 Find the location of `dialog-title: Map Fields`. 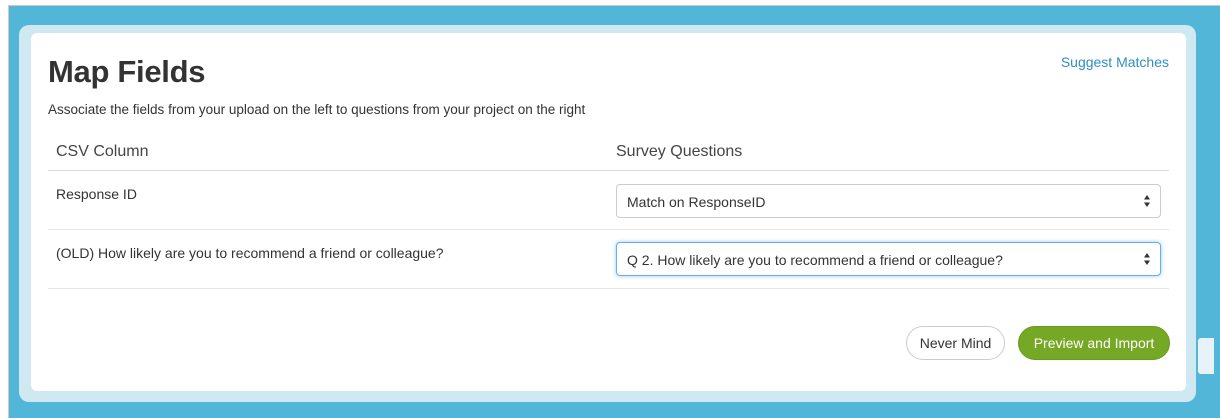

dialog-title: Map Fields is located at coordinates (127, 71).